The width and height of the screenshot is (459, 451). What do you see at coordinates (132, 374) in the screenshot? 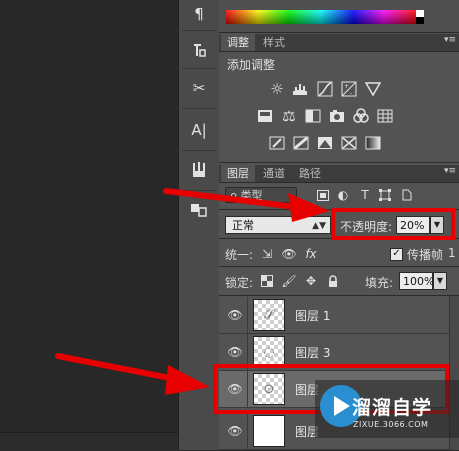
I see `arrow-to-layer` at bounding box center [132, 374].